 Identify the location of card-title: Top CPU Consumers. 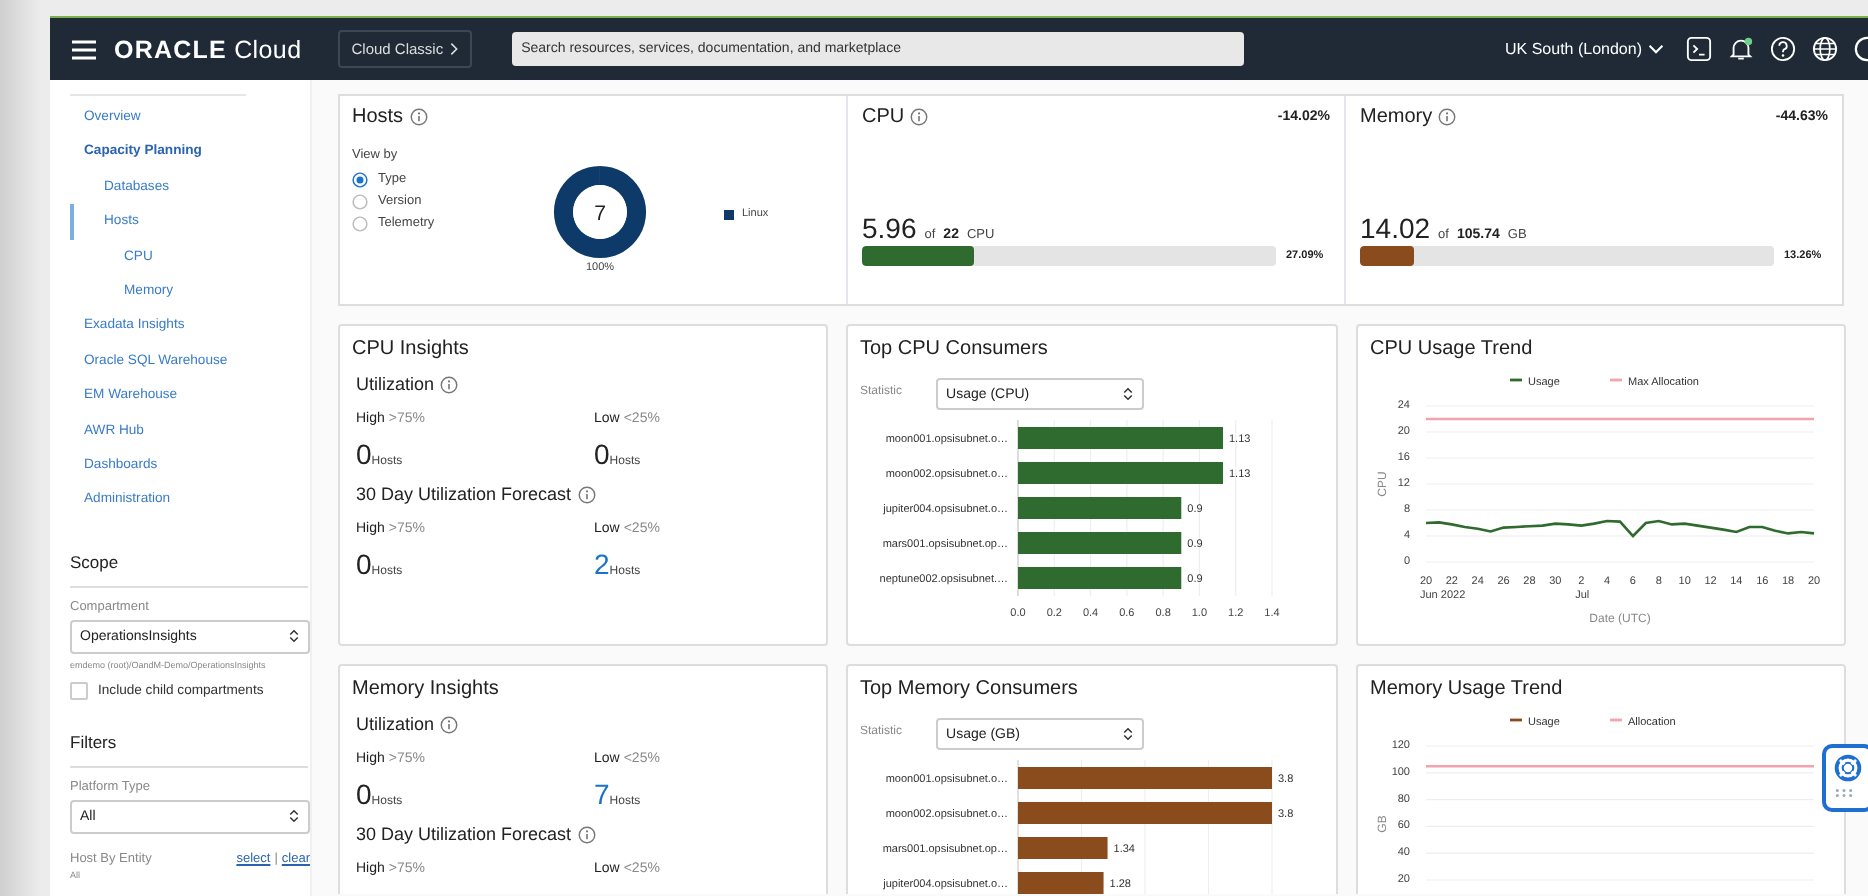
(955, 349).